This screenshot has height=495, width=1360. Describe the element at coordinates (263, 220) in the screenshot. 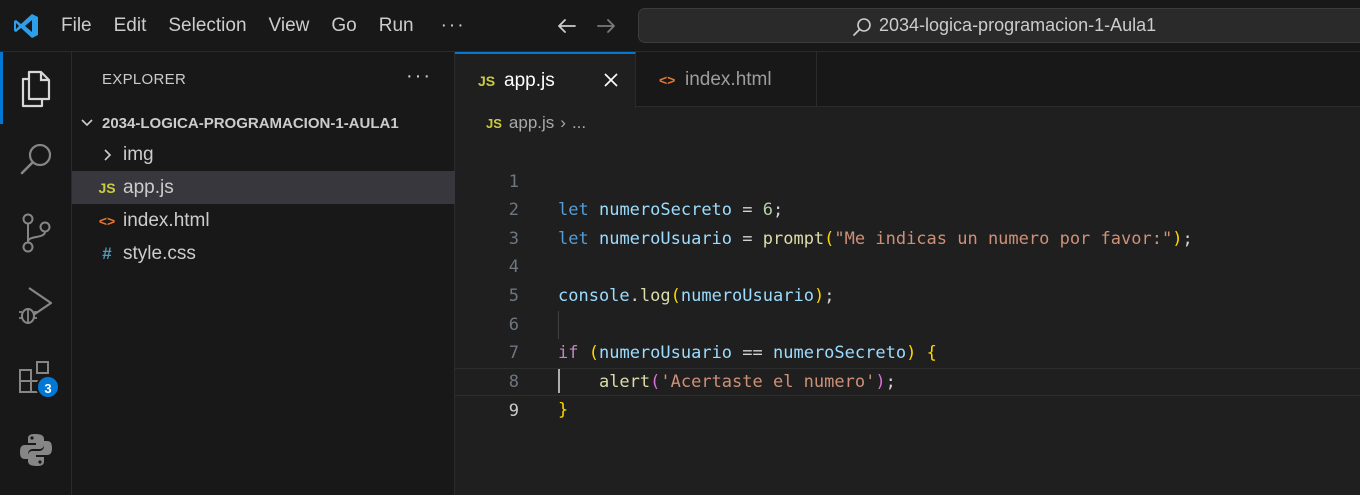

I see `tree-item-index-html: <> index.html` at that location.